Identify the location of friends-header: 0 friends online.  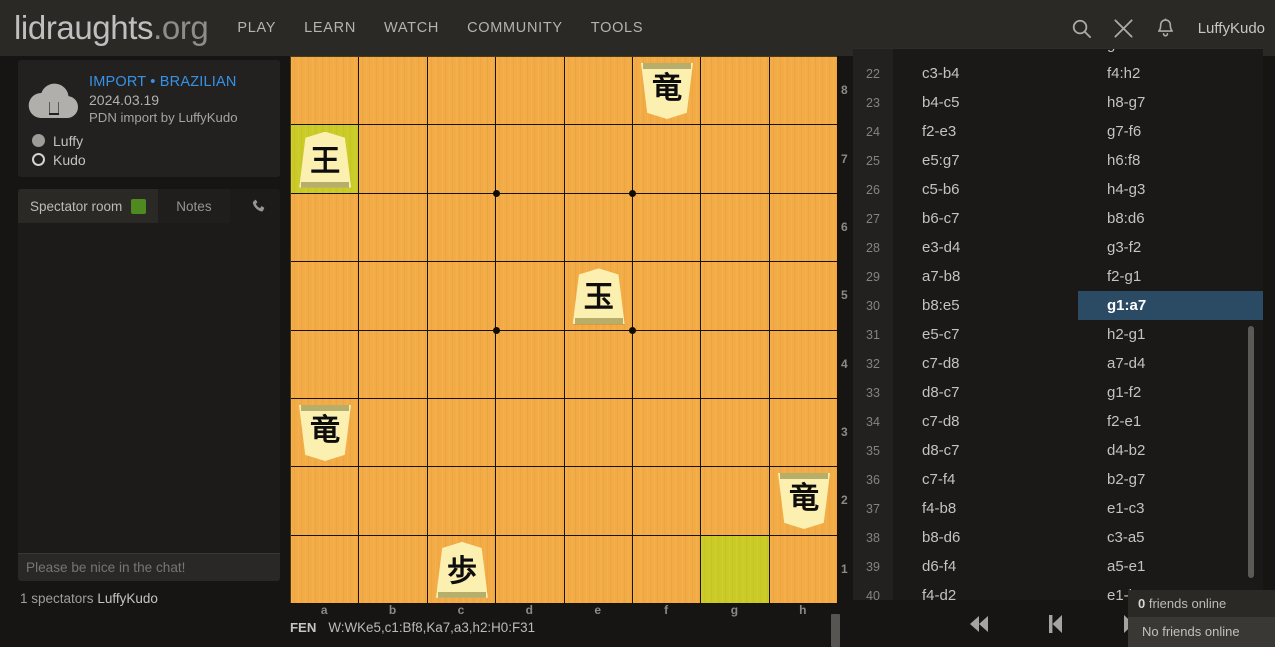
(1201, 603).